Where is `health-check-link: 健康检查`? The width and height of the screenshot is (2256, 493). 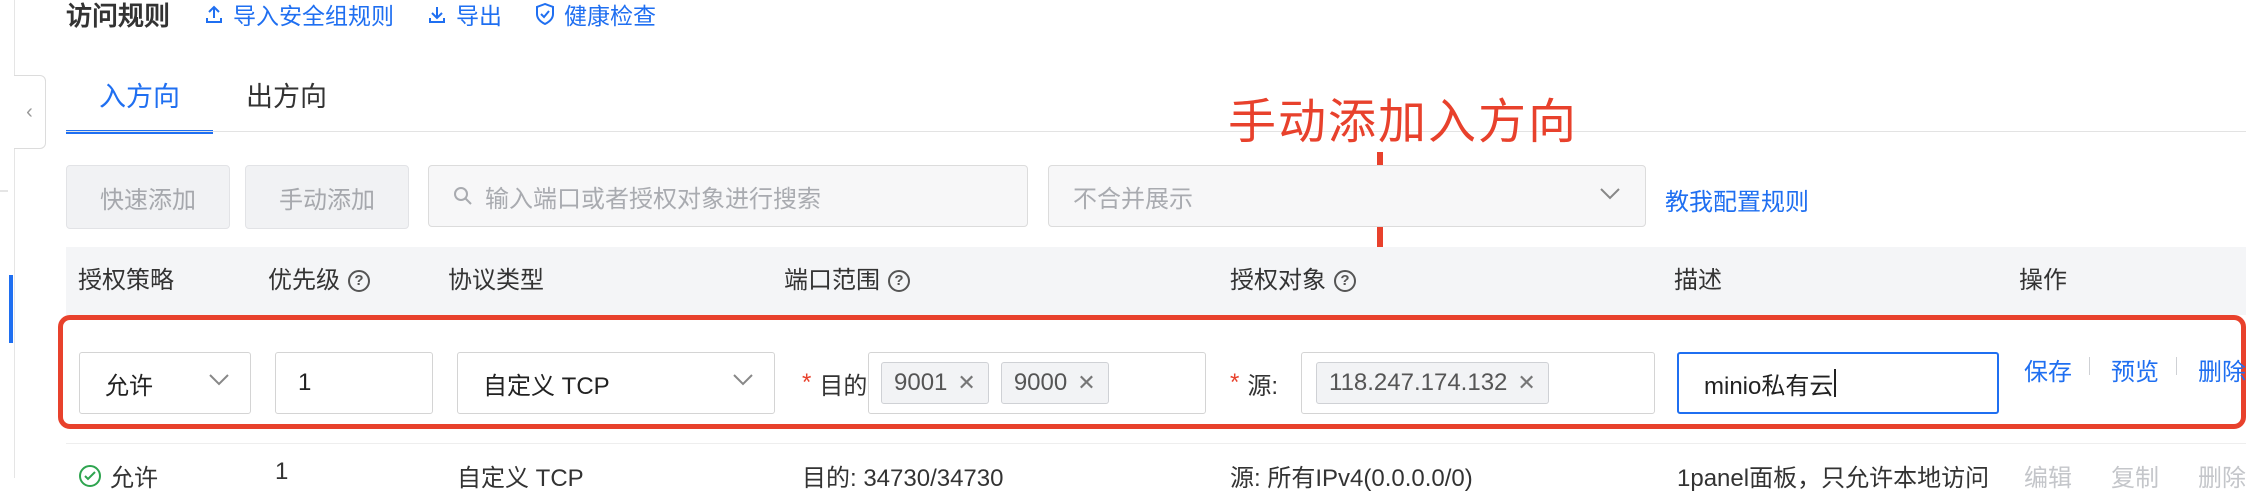
health-check-link: 健康检查 is located at coordinates (595, 15).